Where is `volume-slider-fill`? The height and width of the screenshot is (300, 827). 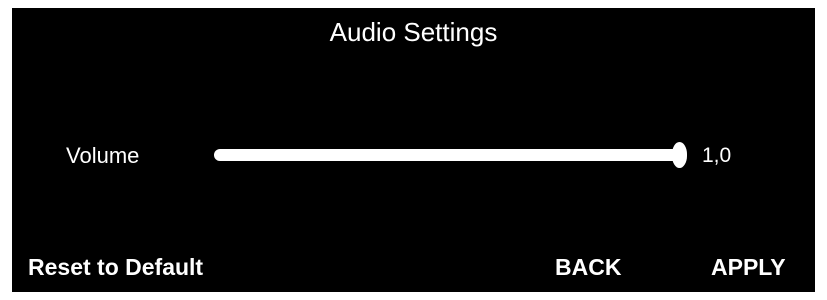 volume-slider-fill is located at coordinates (447, 155).